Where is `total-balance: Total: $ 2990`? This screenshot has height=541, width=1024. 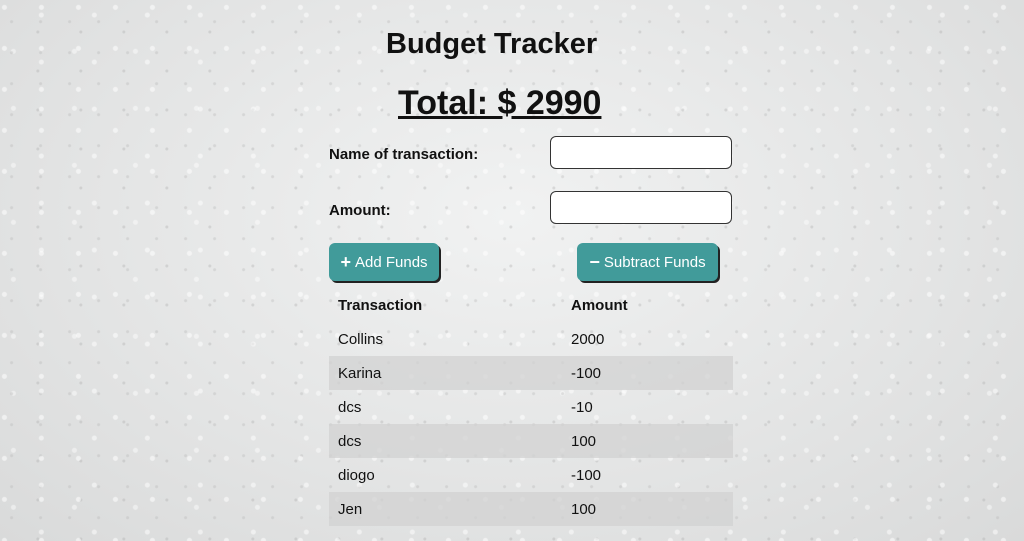
total-balance: Total: $ 2990 is located at coordinates (500, 103).